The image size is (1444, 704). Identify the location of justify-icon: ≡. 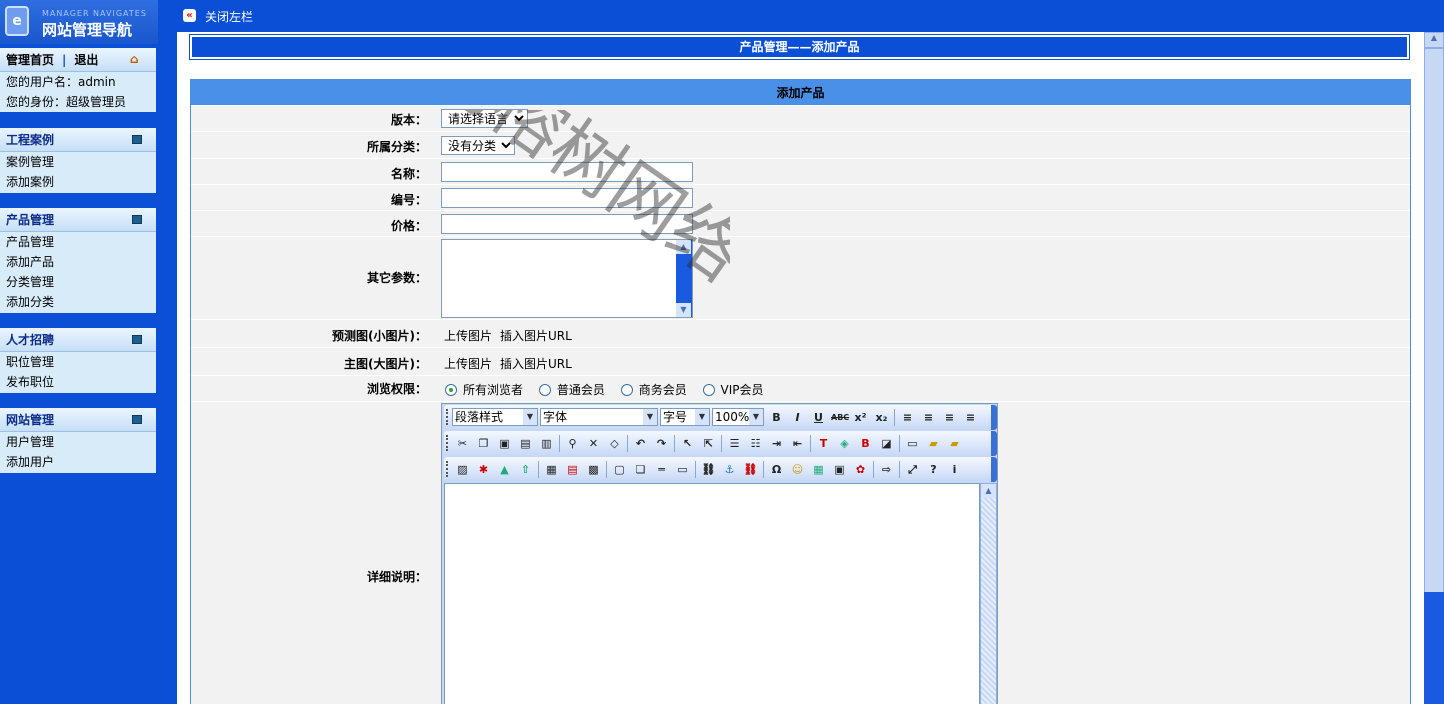
(970, 417).